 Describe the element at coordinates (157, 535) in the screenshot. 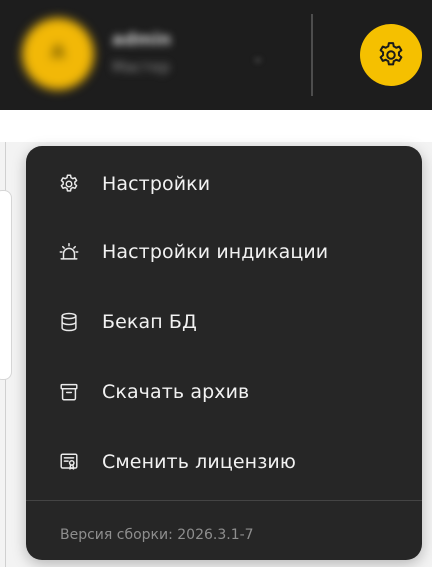

I see `build-version: Версия сборки: 2026.3.1-7` at that location.